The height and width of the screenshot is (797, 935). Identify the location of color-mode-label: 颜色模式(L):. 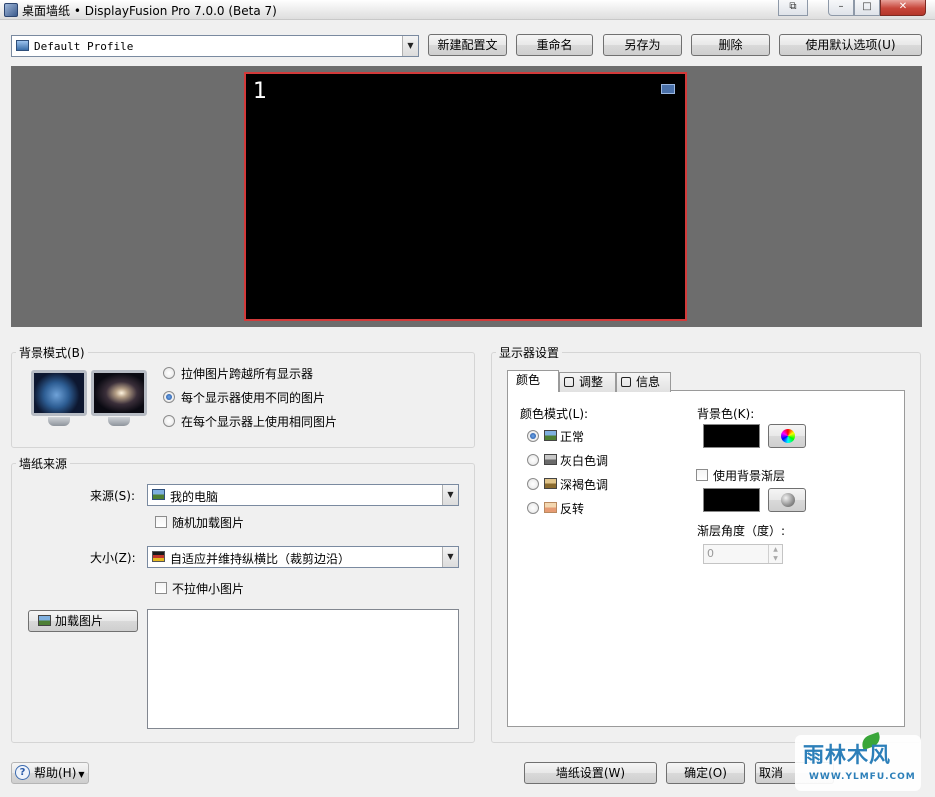
(554, 414).